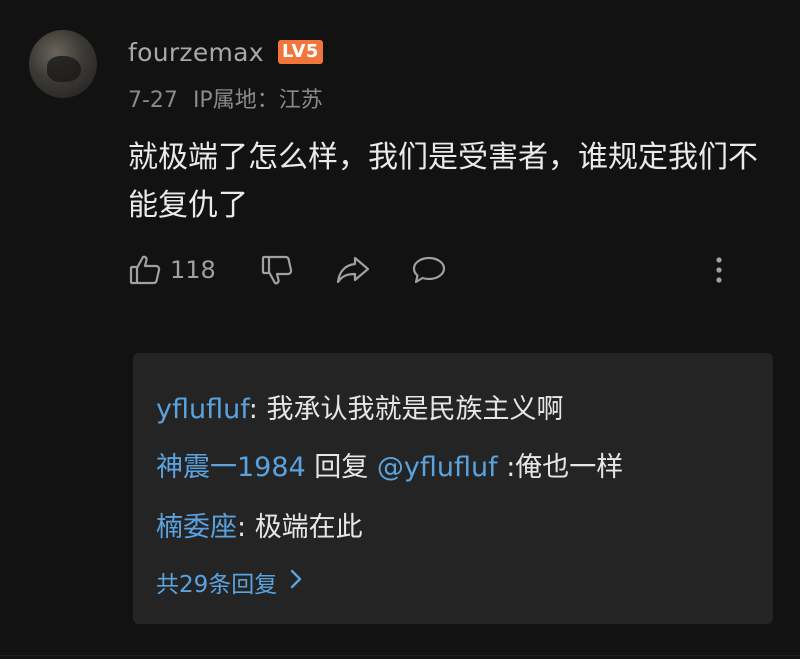 The height and width of the screenshot is (659, 800). I want to click on reply-item: 楠委座: 极端在此, so click(259, 524).